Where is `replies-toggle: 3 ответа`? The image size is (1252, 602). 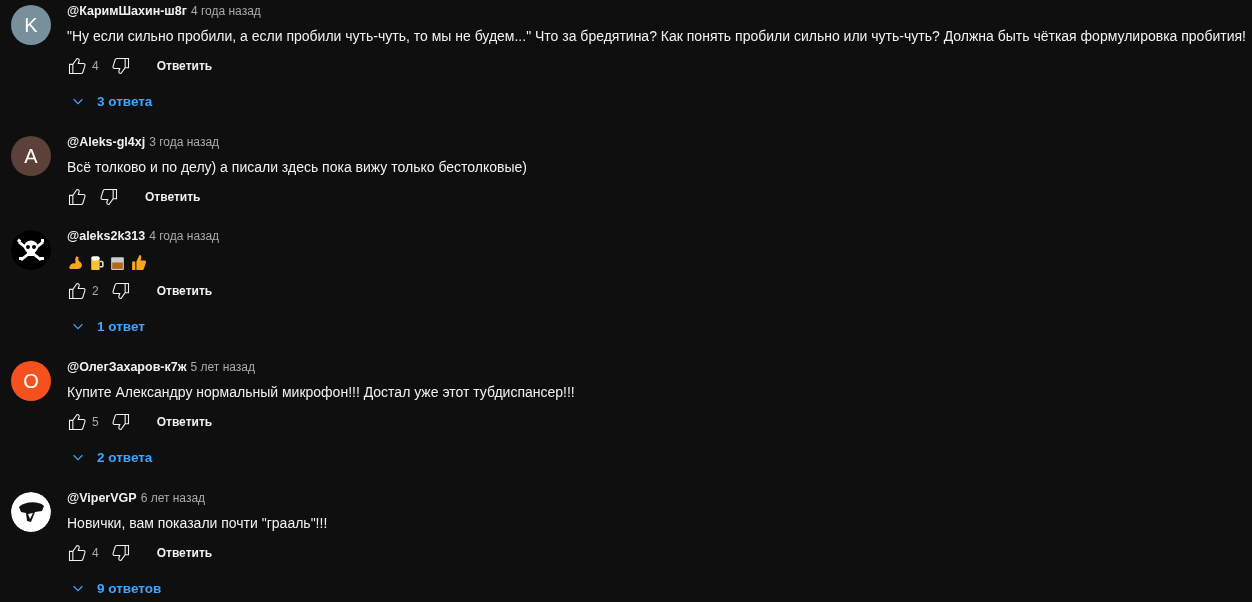 replies-toggle: 3 ответа is located at coordinates (110, 101).